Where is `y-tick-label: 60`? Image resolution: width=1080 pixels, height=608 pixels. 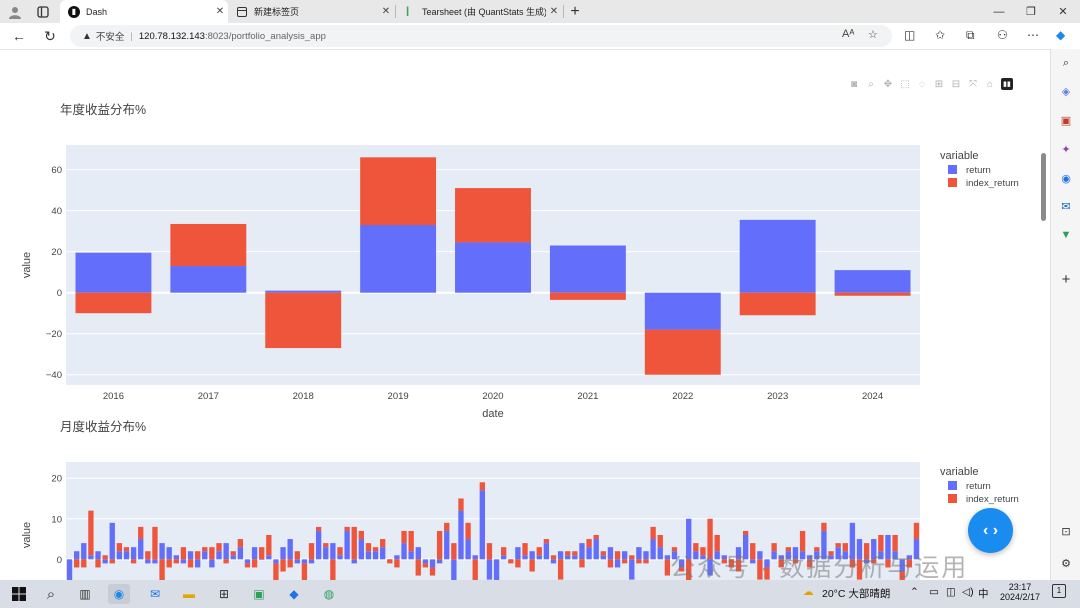
y-tick-label: 60 is located at coordinates (56, 170).